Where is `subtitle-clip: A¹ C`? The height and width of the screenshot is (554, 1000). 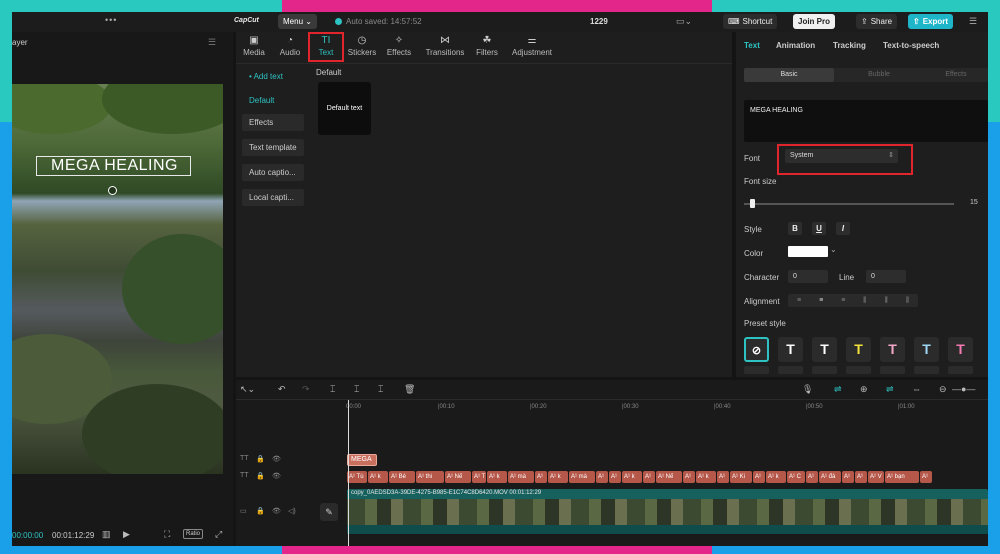 subtitle-clip: A¹ C is located at coordinates (796, 477).